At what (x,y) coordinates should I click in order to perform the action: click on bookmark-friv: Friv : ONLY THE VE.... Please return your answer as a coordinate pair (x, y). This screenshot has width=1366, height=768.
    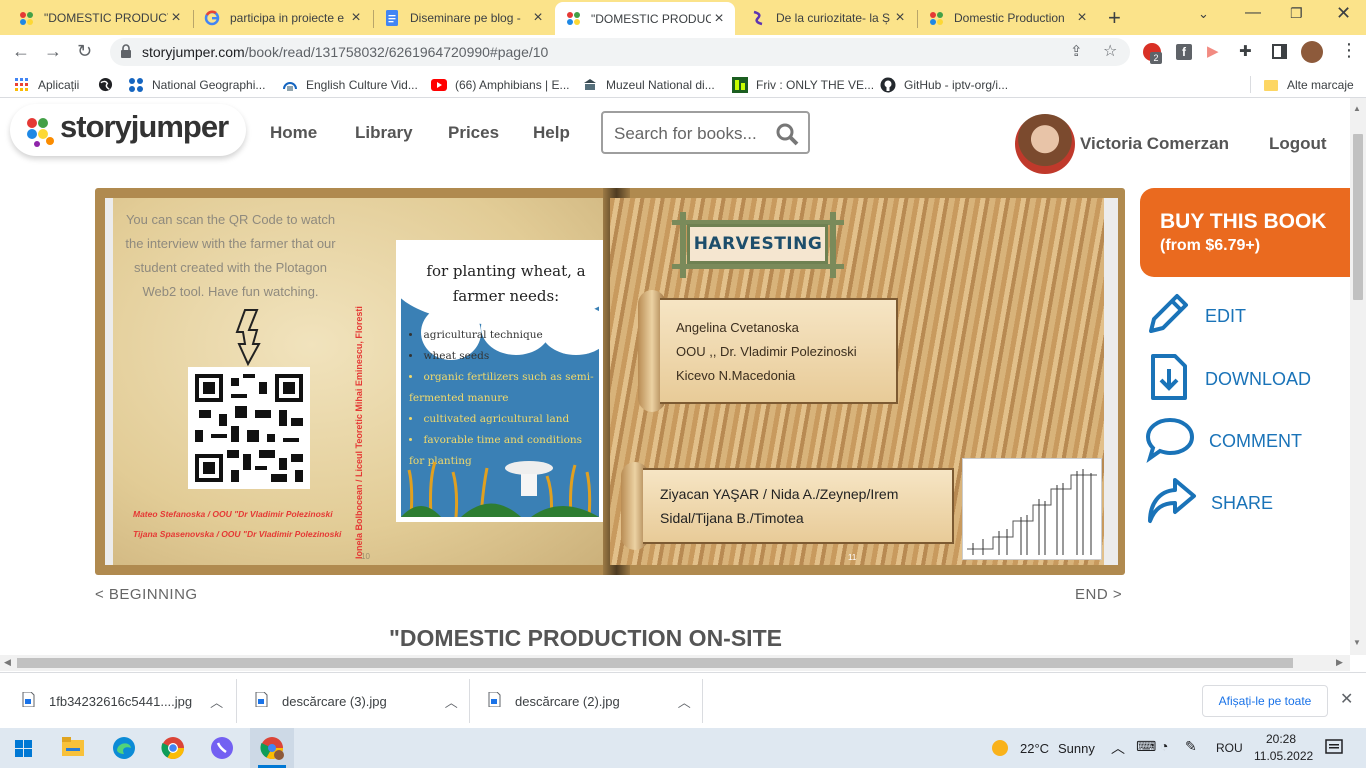
    Looking at the image, I should click on (803, 84).